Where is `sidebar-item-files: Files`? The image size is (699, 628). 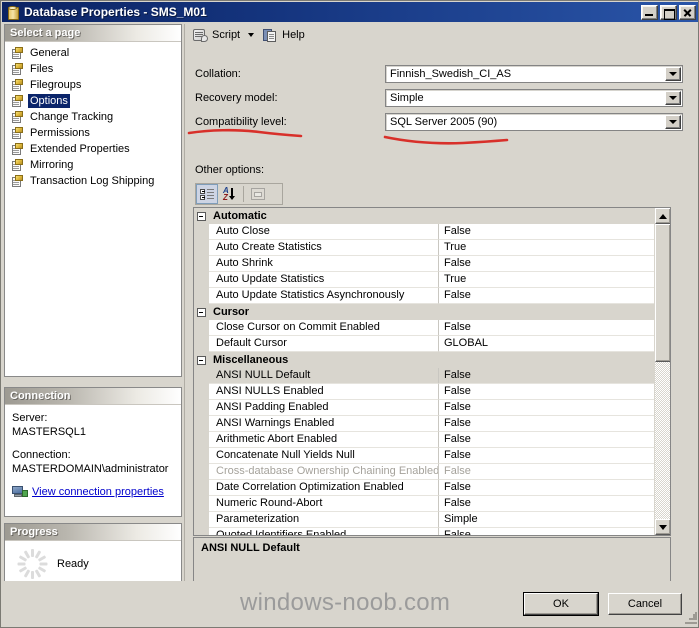
sidebar-item-files: Files is located at coordinates (94, 69).